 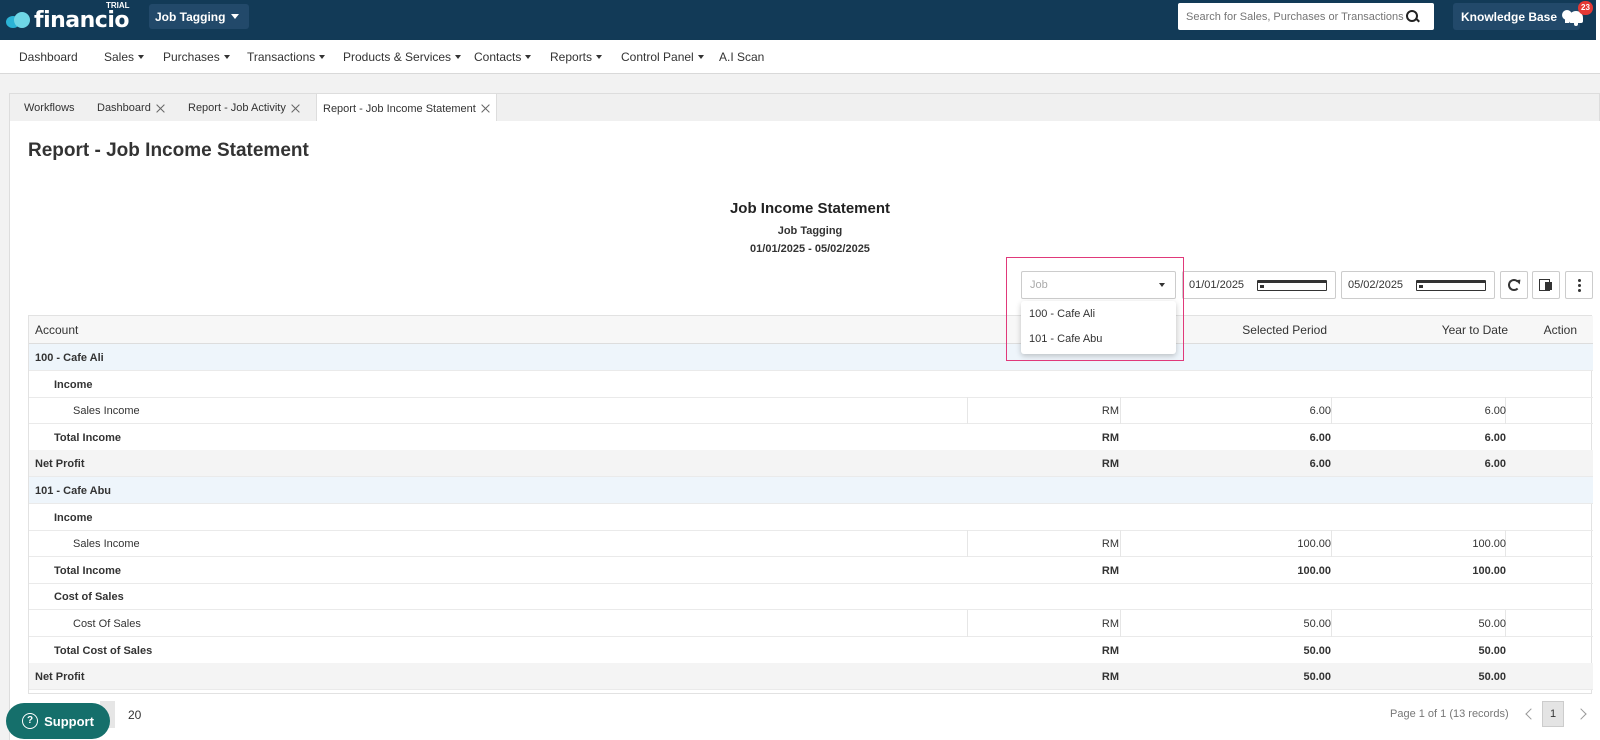 I want to click on pagination-info: Page 1 of 1 (13 records), so click(x=1449, y=714).